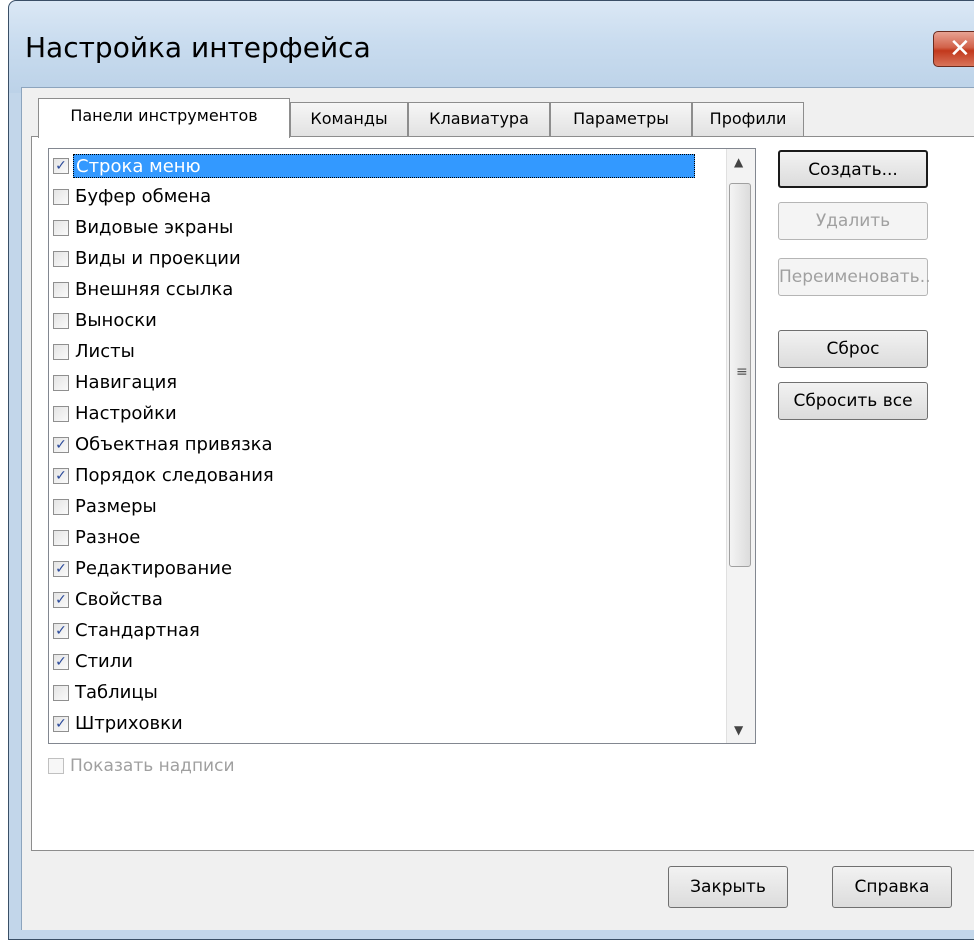 The image size is (974, 940). I want to click on help-button: Справка, so click(892, 887).